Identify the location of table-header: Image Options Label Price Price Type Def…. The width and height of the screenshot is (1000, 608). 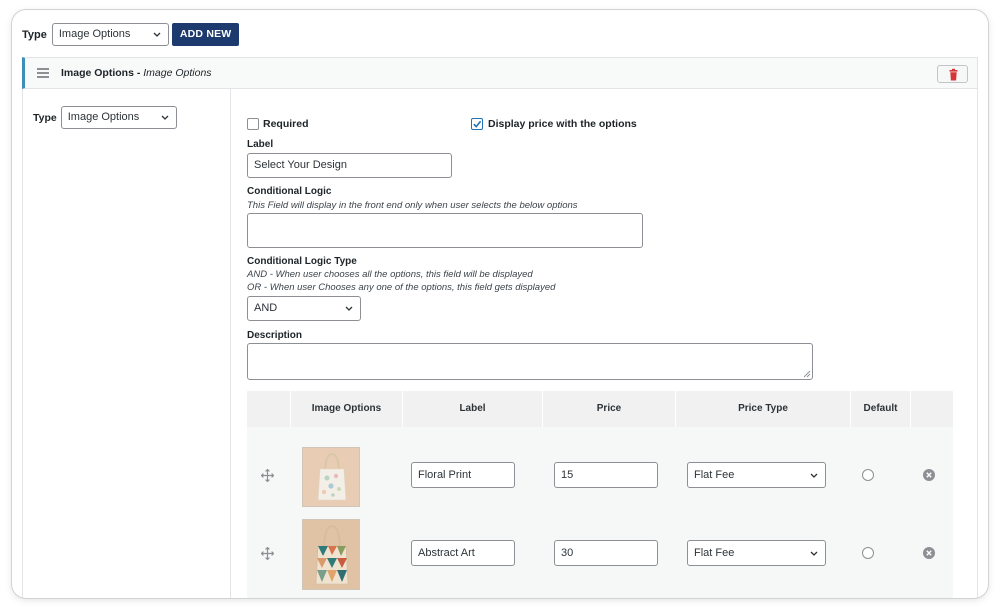
(600, 409).